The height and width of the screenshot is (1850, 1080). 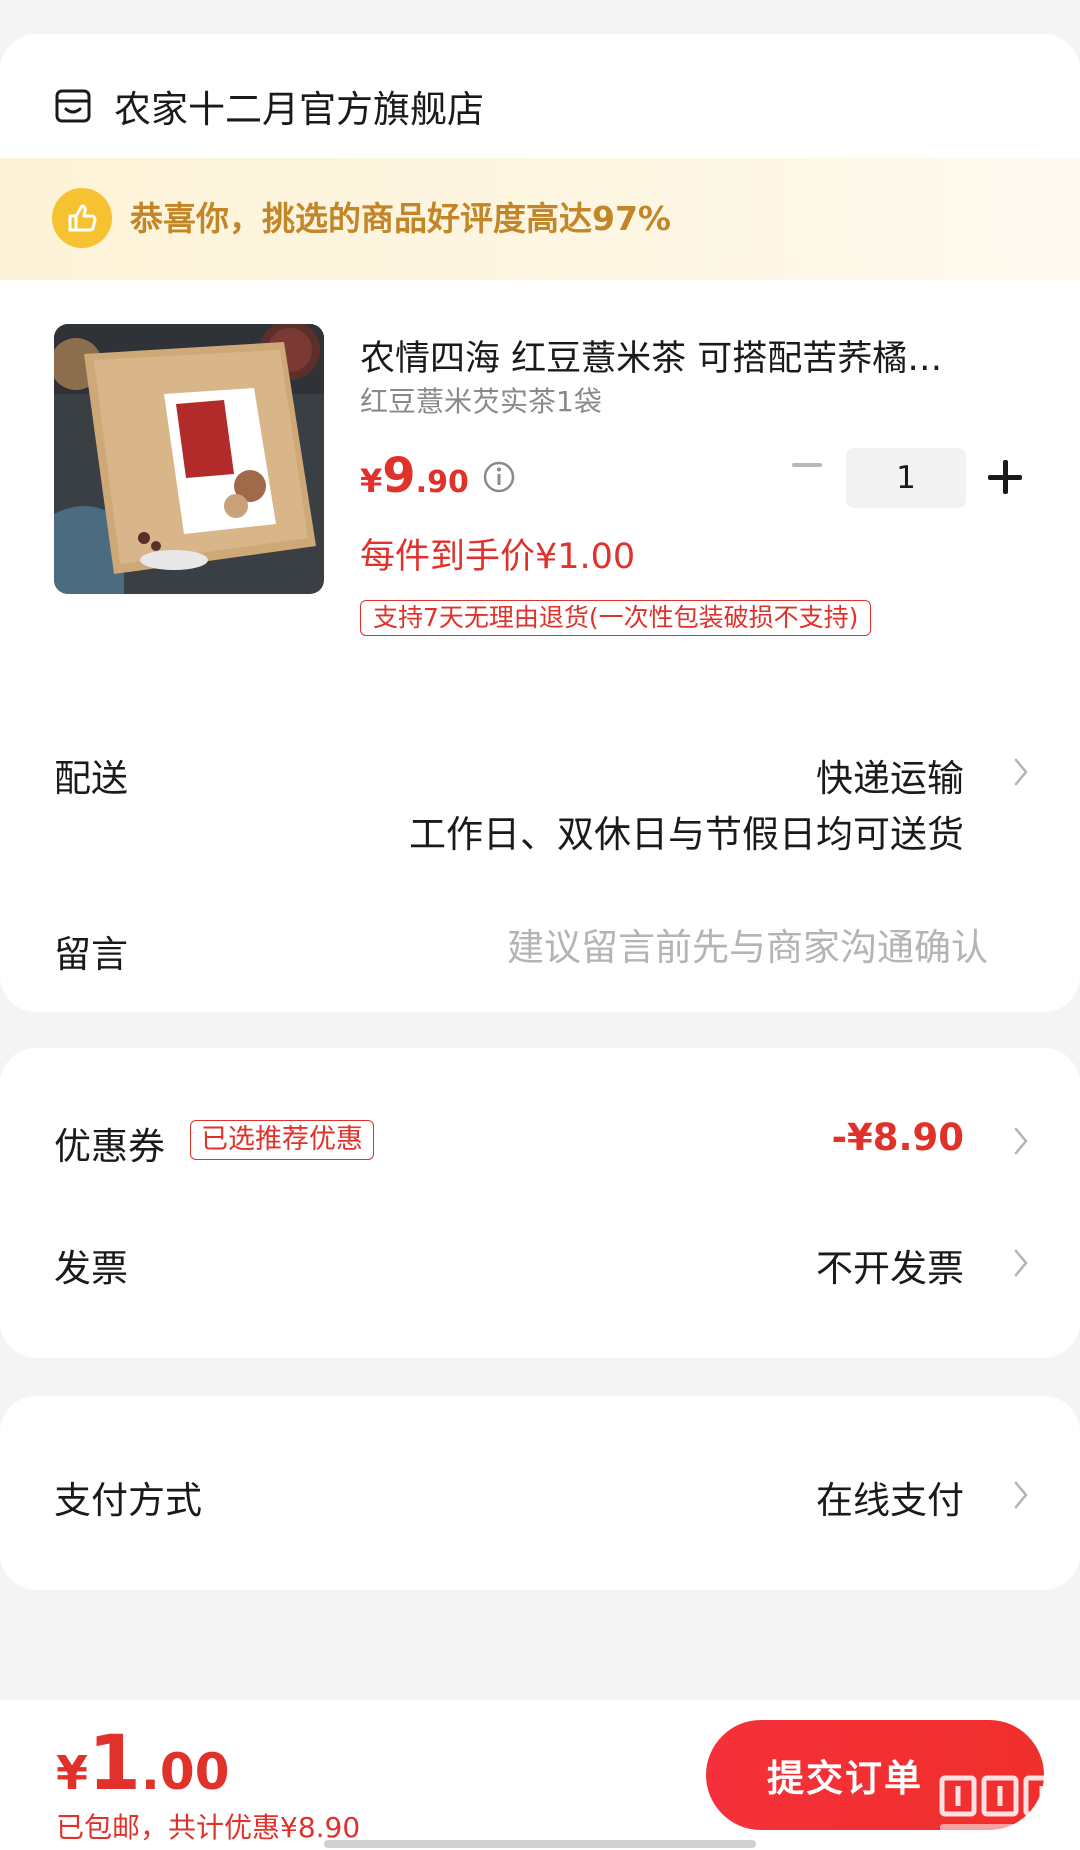 I want to click on price-integer: 9, so click(x=399, y=476).